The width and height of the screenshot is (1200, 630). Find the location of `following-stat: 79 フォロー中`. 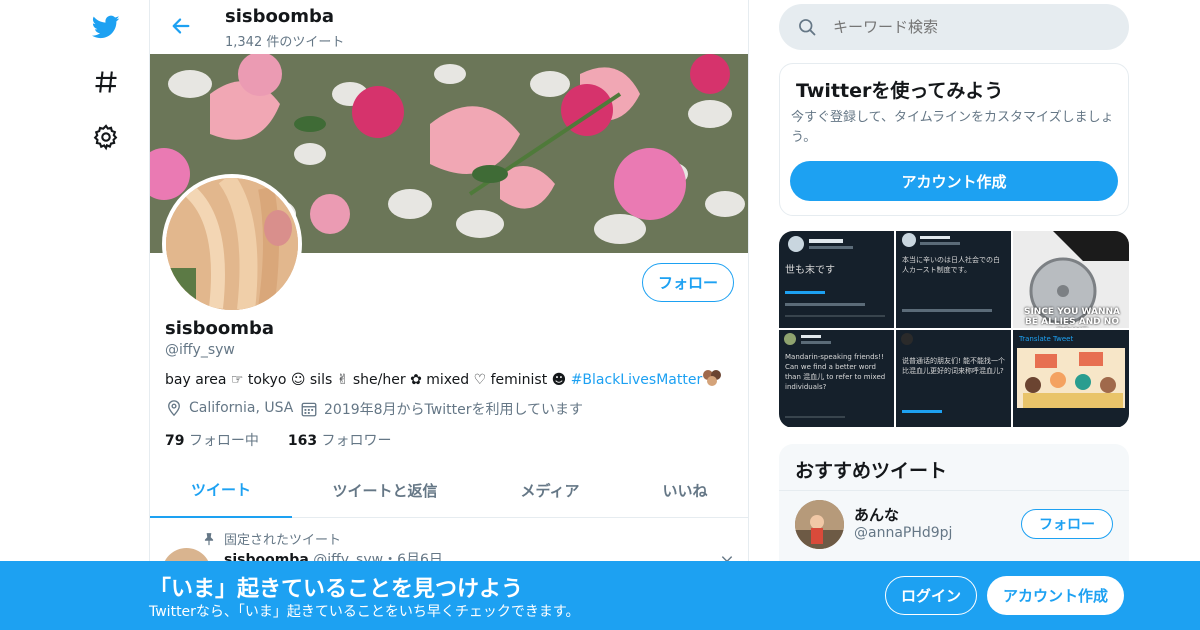

following-stat: 79 フォロー中 is located at coordinates (212, 441).